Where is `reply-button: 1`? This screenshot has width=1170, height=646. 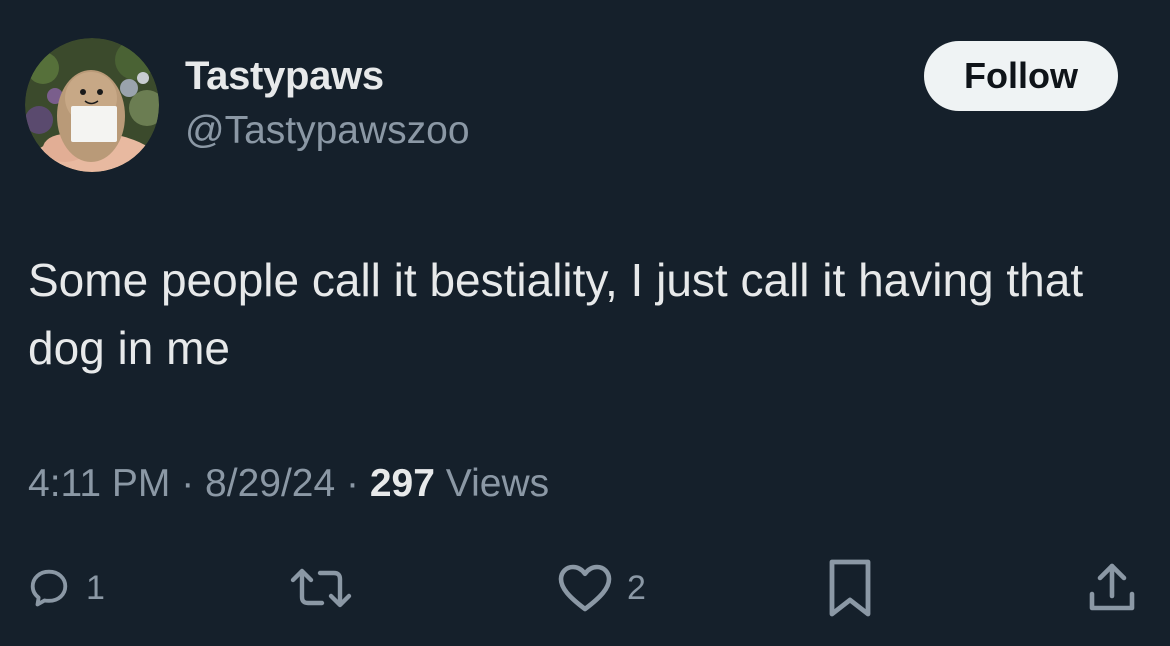
reply-button: 1 is located at coordinates (65, 588).